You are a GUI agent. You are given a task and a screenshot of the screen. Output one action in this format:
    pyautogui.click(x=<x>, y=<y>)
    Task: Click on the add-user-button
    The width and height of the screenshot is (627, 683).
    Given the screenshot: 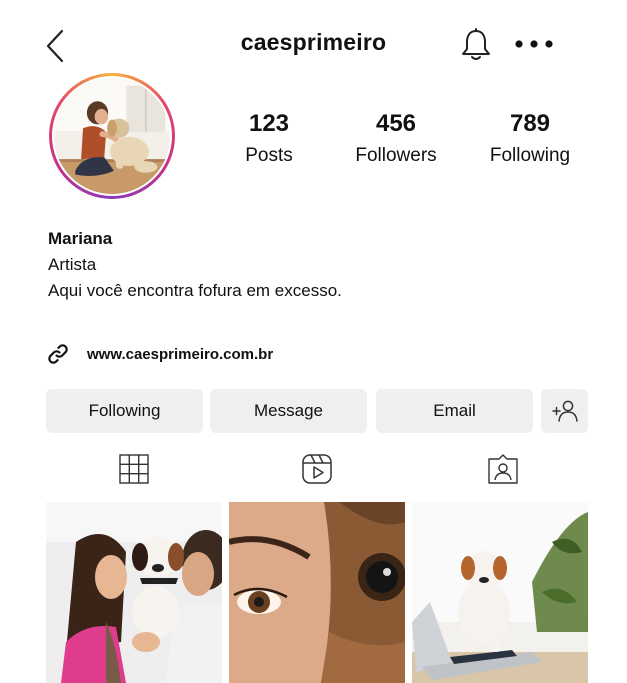 What is the action you would take?
    pyautogui.click(x=564, y=411)
    